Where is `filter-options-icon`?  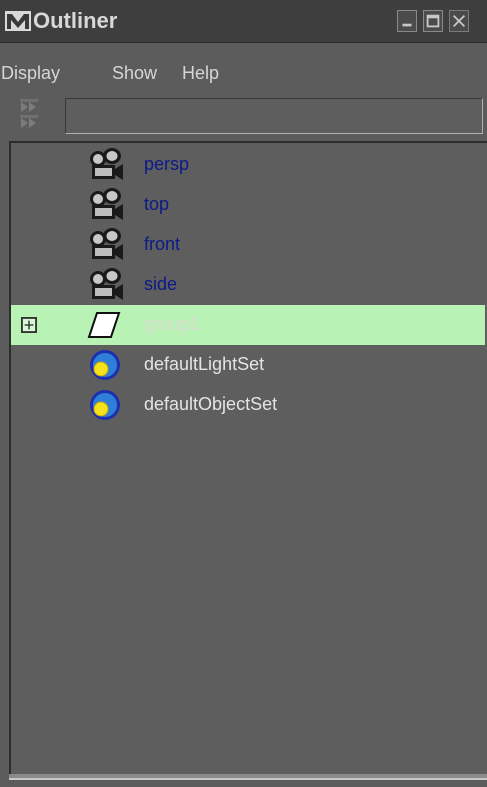 filter-options-icon is located at coordinates (39, 116).